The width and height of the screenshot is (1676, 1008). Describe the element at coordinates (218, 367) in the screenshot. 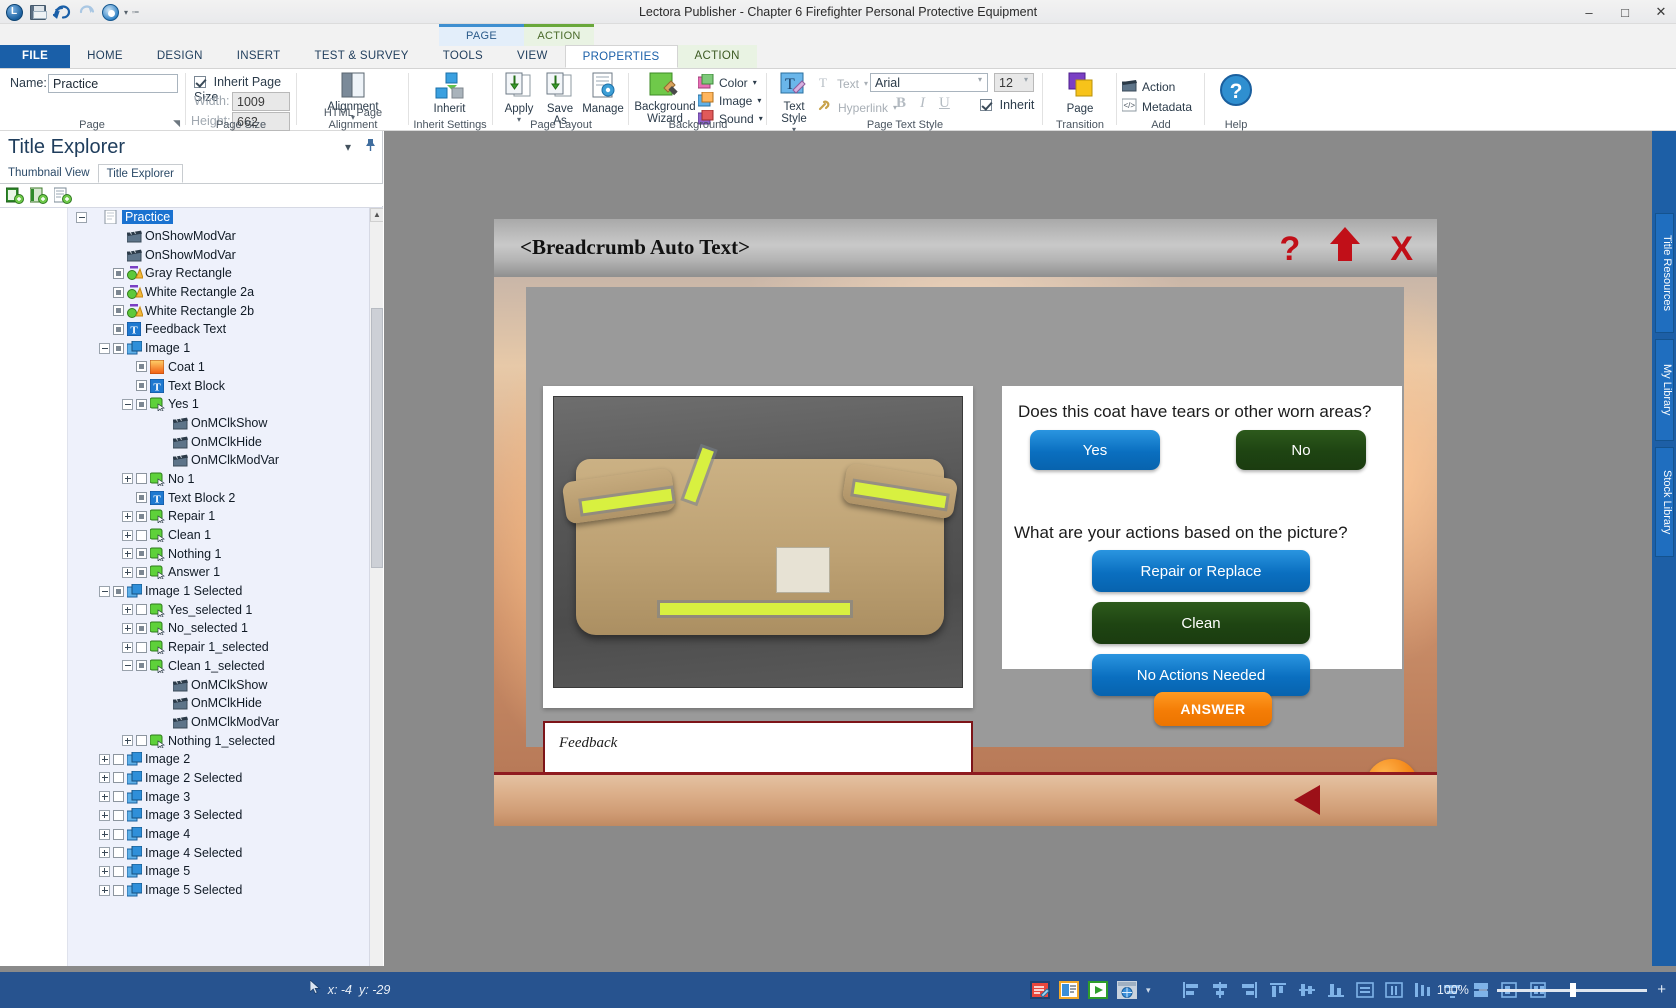

I see `tree-item: Coat 1` at that location.